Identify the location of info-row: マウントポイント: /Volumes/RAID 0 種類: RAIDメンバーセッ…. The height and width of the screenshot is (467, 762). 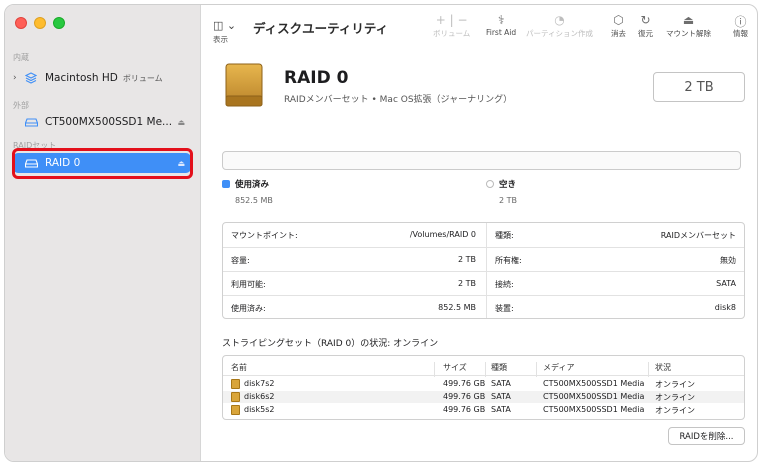
(483, 235).